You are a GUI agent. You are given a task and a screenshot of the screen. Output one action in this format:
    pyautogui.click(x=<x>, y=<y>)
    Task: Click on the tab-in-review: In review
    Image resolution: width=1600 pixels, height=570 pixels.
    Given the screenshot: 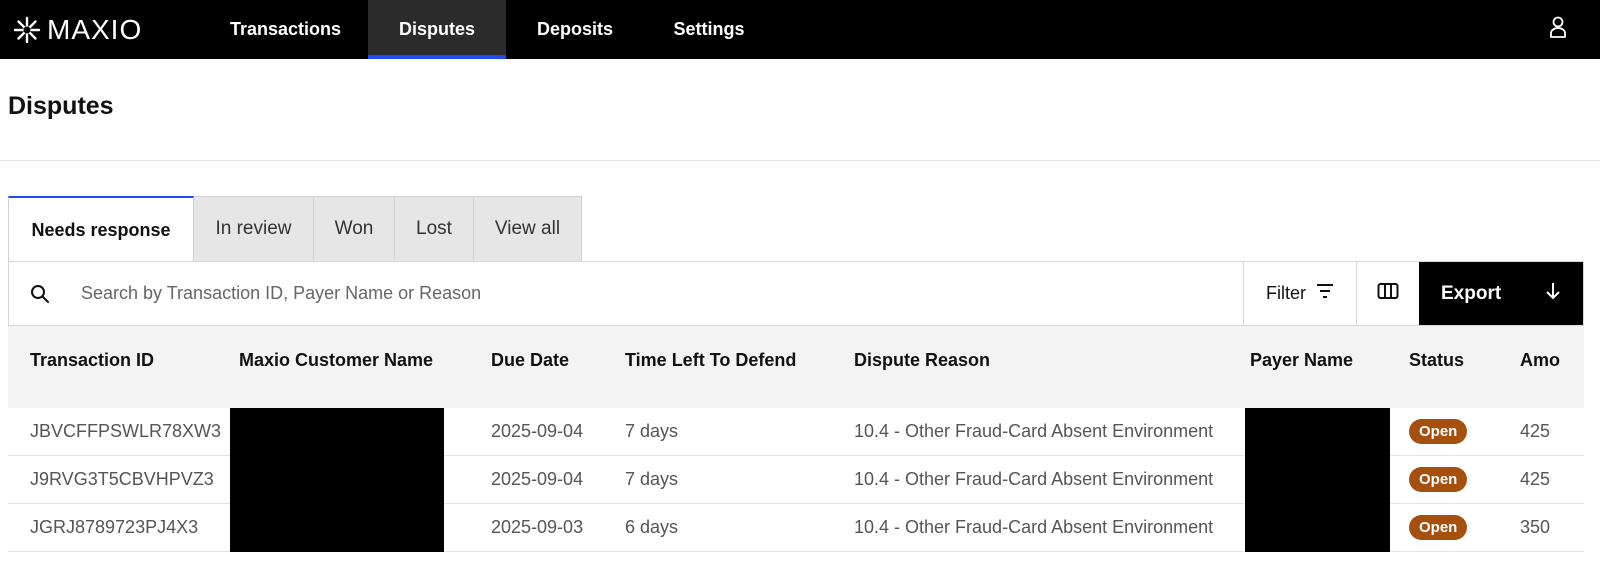 What is the action you would take?
    pyautogui.click(x=254, y=229)
    